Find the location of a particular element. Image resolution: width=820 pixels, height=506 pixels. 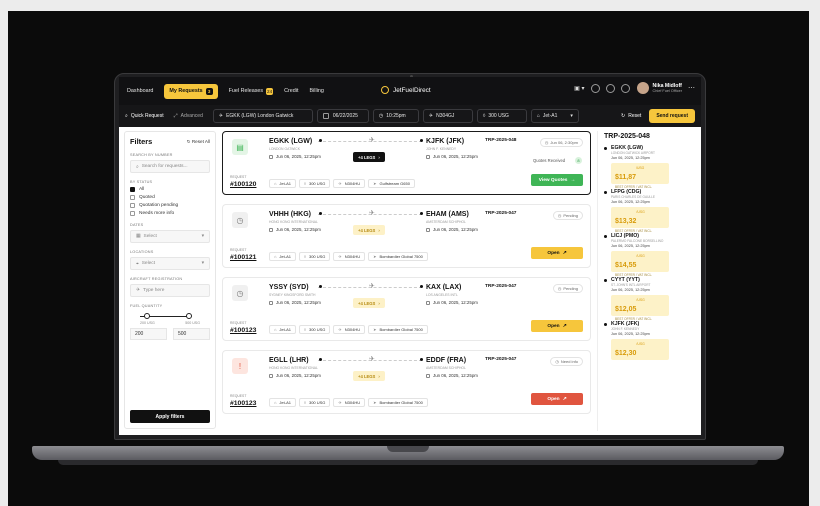

time-field: ◷ 10:25pm is located at coordinates (395, 116).